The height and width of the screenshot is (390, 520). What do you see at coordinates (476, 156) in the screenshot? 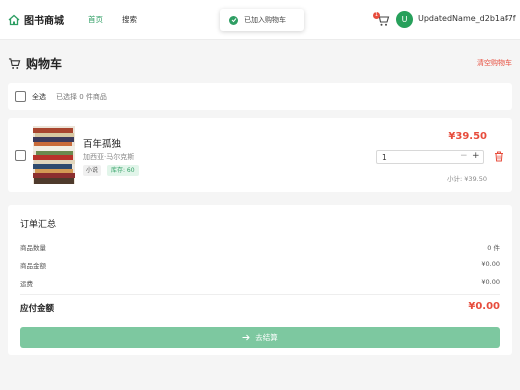
I see `increment-button: +` at bounding box center [476, 156].